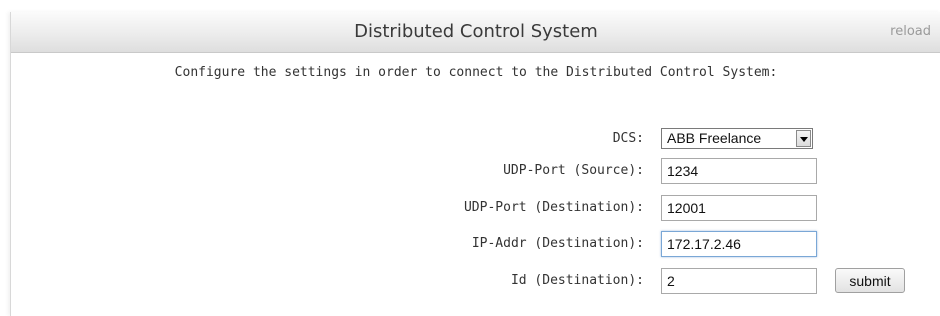 Image resolution: width=940 pixels, height=316 pixels. I want to click on panel-header: Distributed Control System reload, so click(475, 32).